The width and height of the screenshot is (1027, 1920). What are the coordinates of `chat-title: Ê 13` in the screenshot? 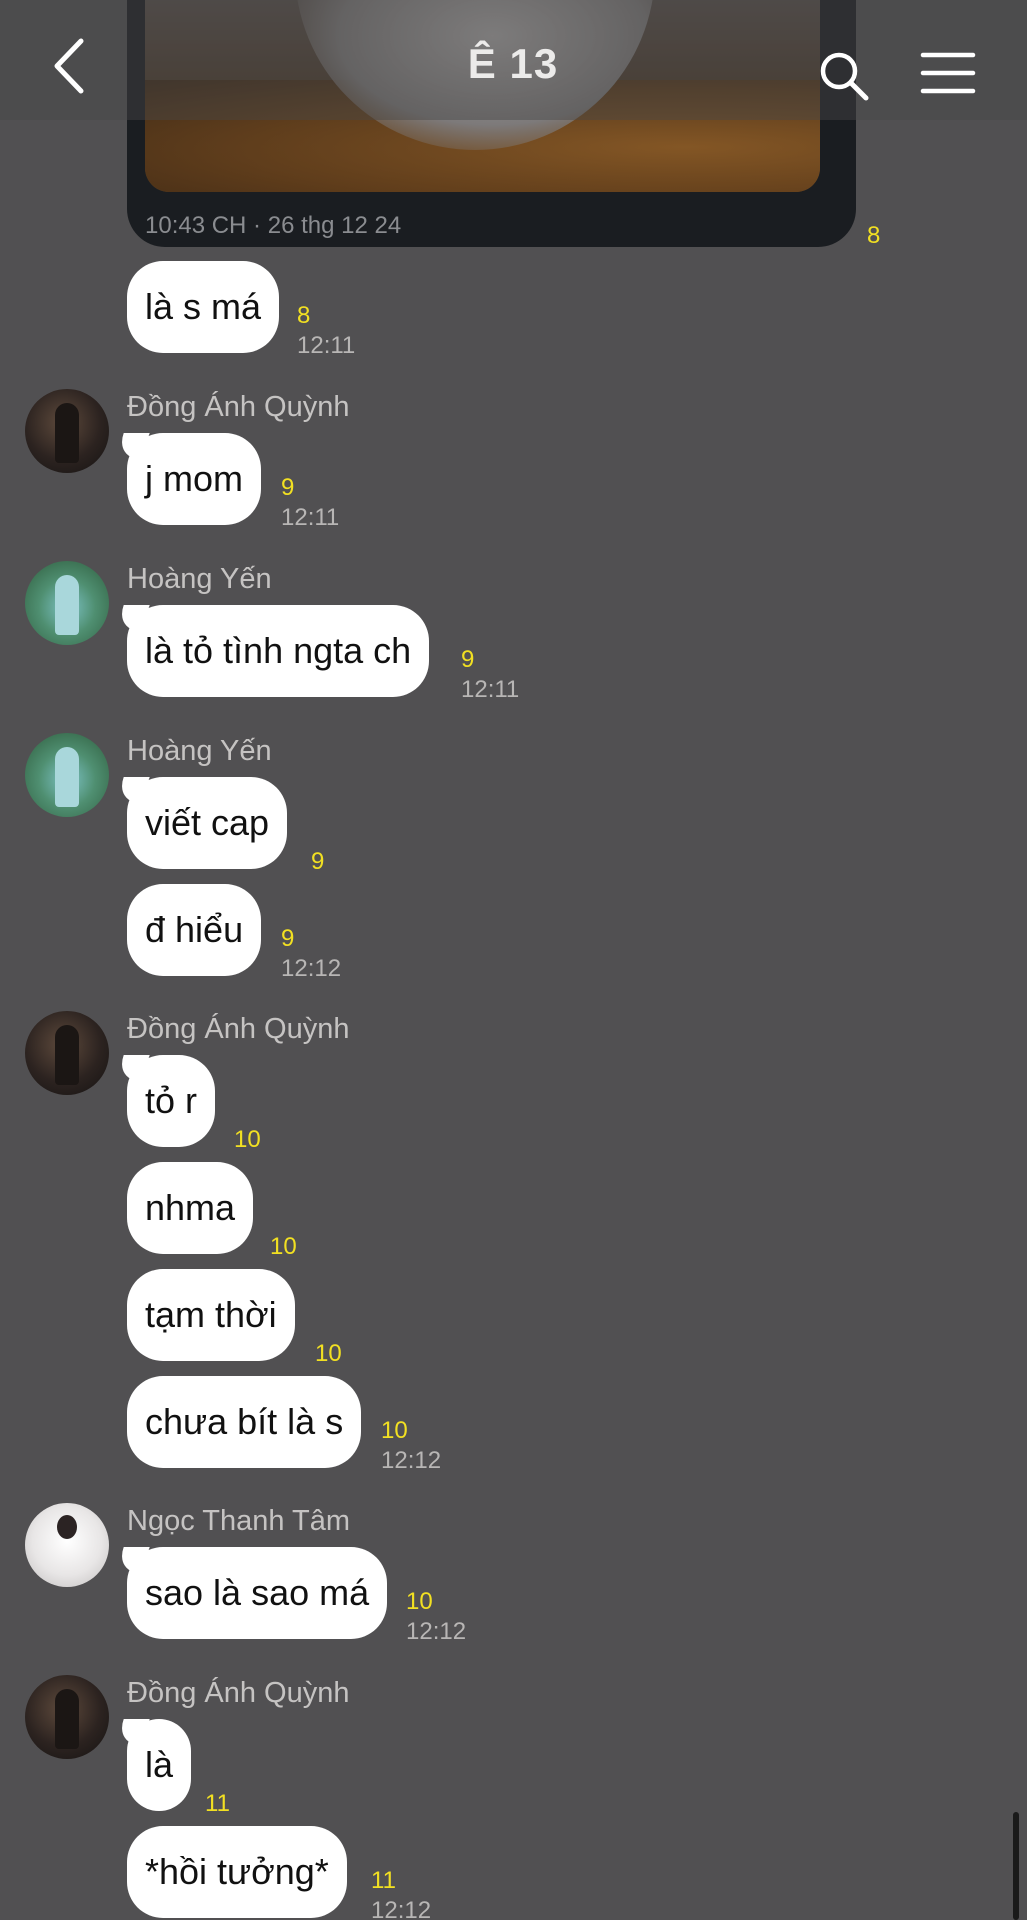 It's located at (513, 63).